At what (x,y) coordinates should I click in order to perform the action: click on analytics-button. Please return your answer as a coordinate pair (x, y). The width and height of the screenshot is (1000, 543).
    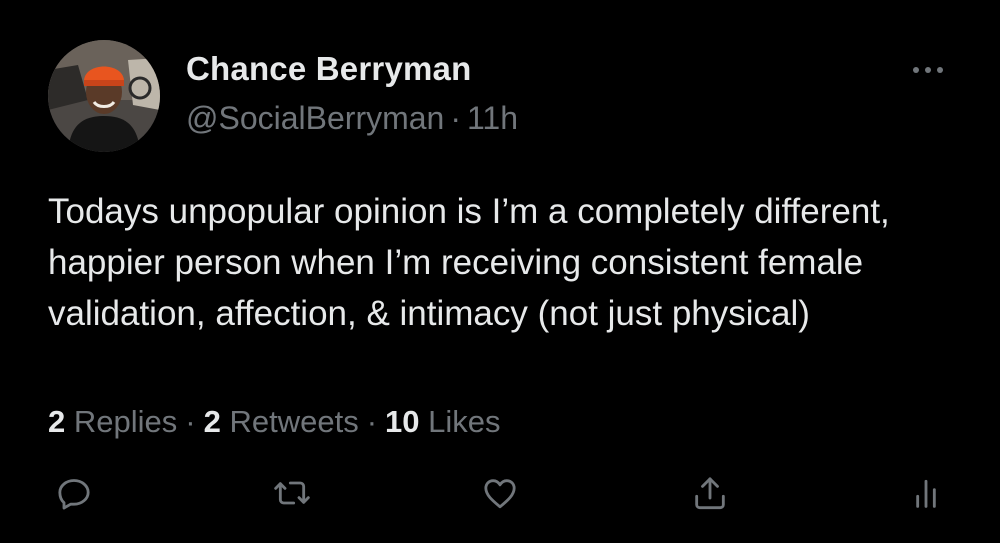
    Looking at the image, I should click on (926, 493).